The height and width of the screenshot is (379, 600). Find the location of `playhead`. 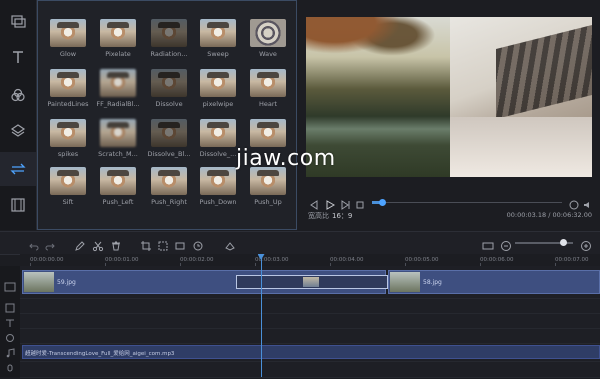

playhead is located at coordinates (261, 317).